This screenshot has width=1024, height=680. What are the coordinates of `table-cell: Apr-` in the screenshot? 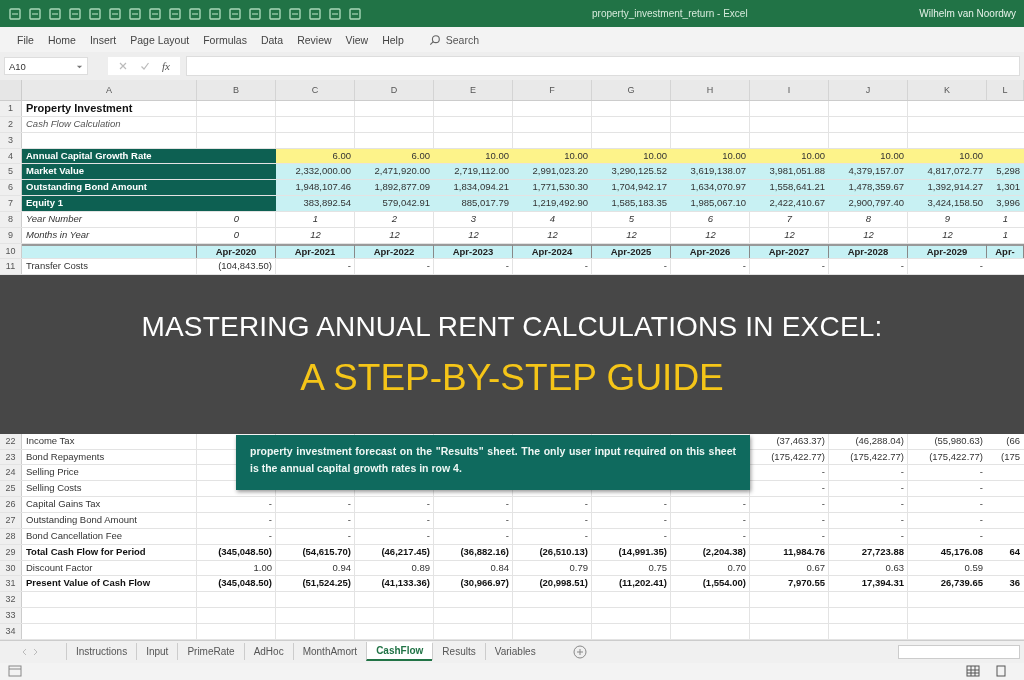 It's located at (1005, 251).